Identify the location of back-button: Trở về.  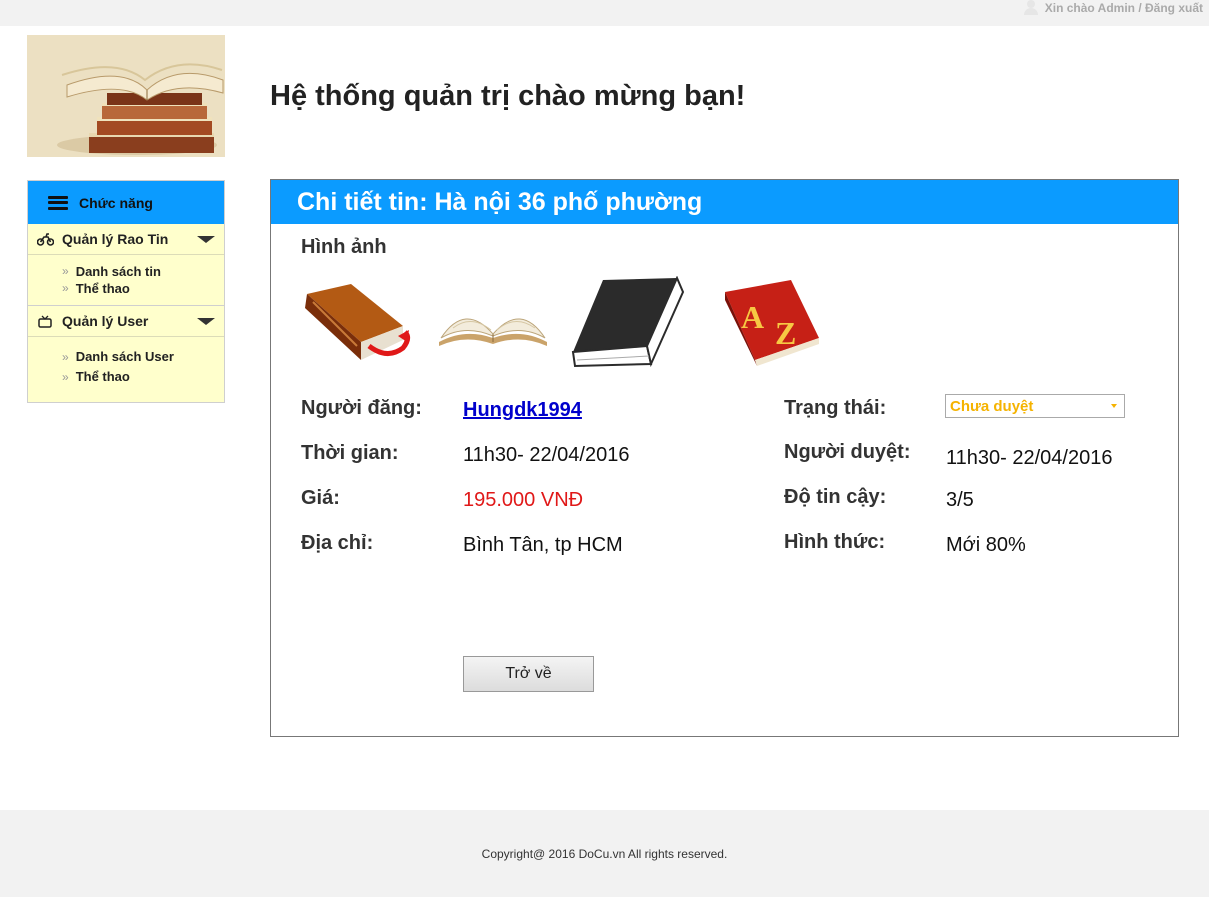
(528, 674).